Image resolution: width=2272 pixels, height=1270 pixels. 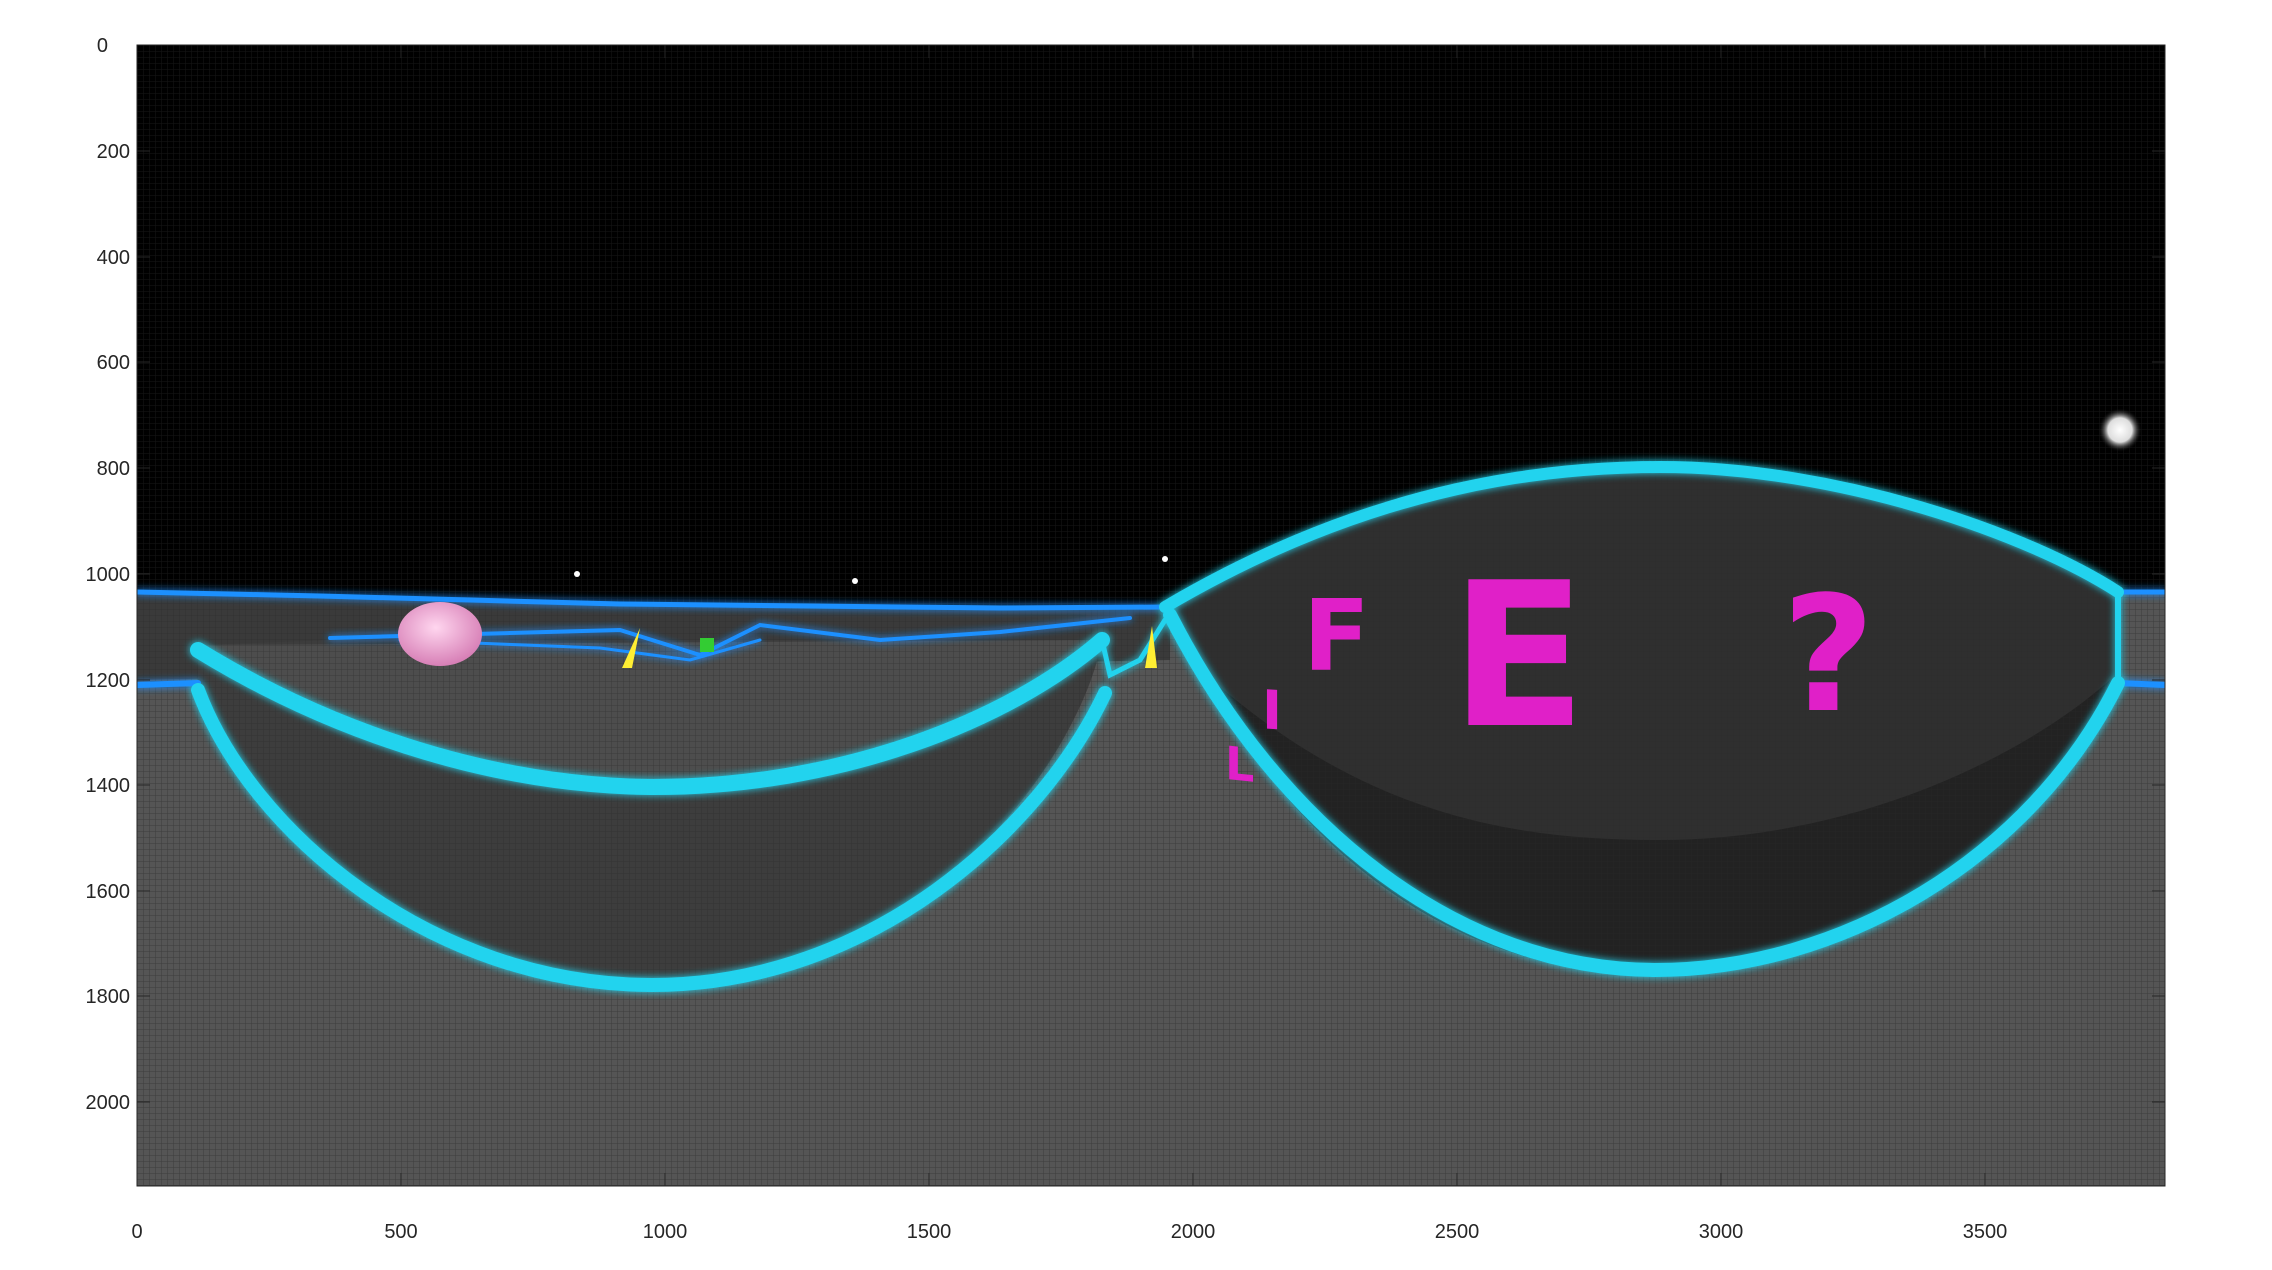 I want to click on scene-letter-question: ?, so click(x=1828, y=654).